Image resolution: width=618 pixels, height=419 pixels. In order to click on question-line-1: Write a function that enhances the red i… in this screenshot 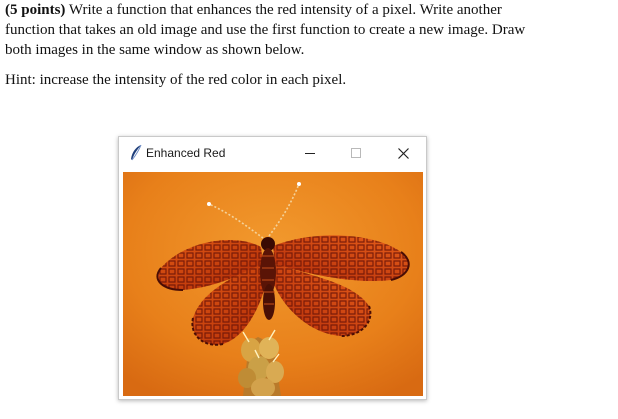, I will do `click(285, 10)`.